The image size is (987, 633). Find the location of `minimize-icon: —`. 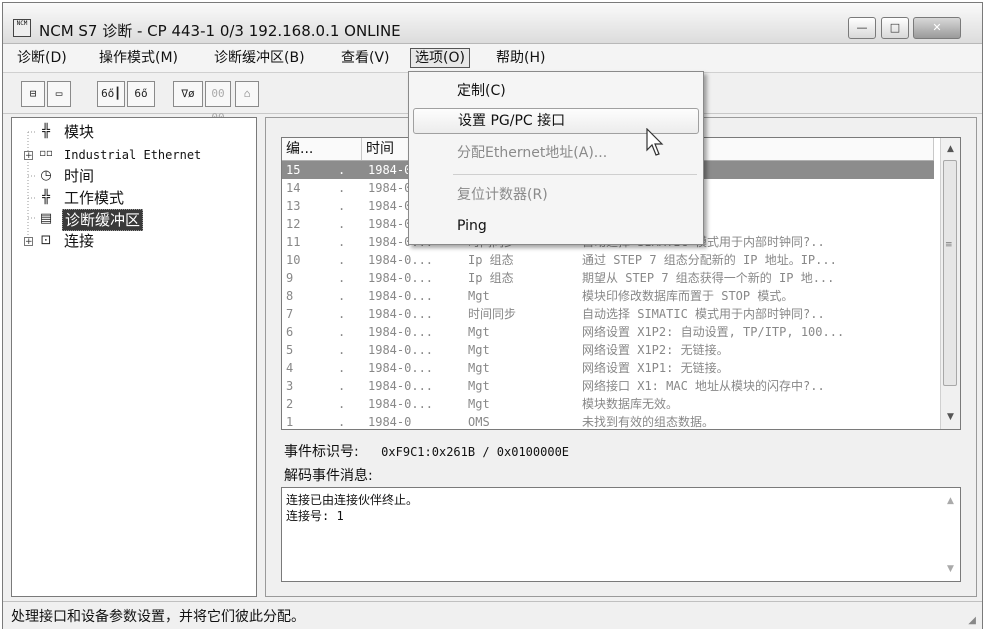

minimize-icon: — is located at coordinates (862, 27).